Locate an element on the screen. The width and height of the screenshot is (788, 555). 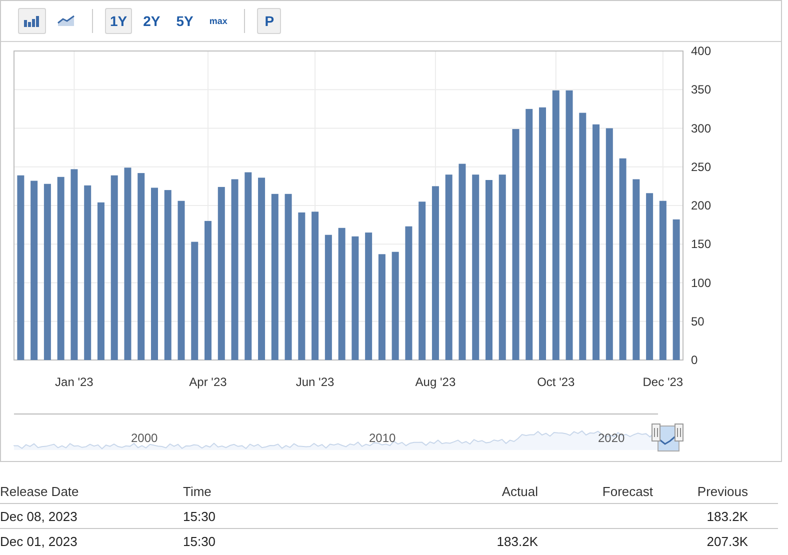
axis-label: 150 is located at coordinates (701, 244).